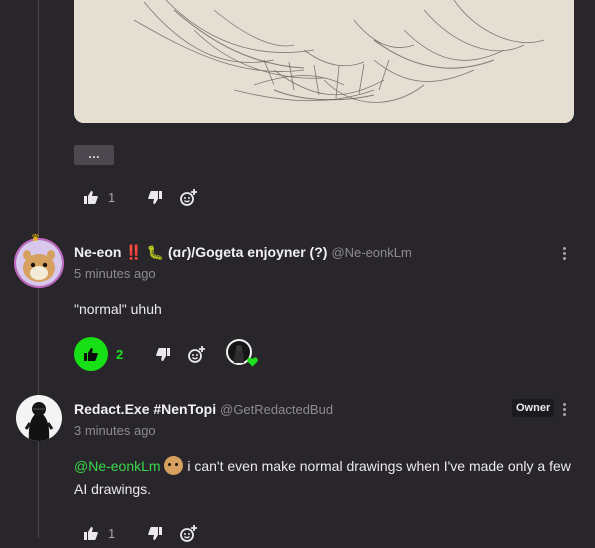 This screenshot has width=595, height=548. Describe the element at coordinates (174, 465) in the screenshot. I see `mention-avatar-emoji` at that location.